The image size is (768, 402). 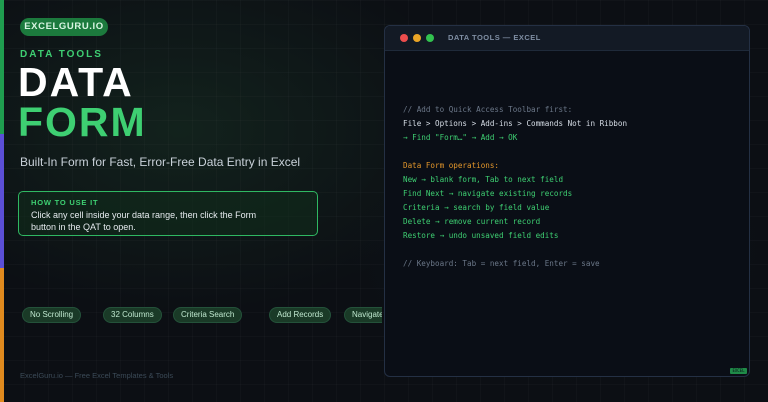 I want to click on code-window-title: DATA TOOLS — EXCEL, so click(x=494, y=37).